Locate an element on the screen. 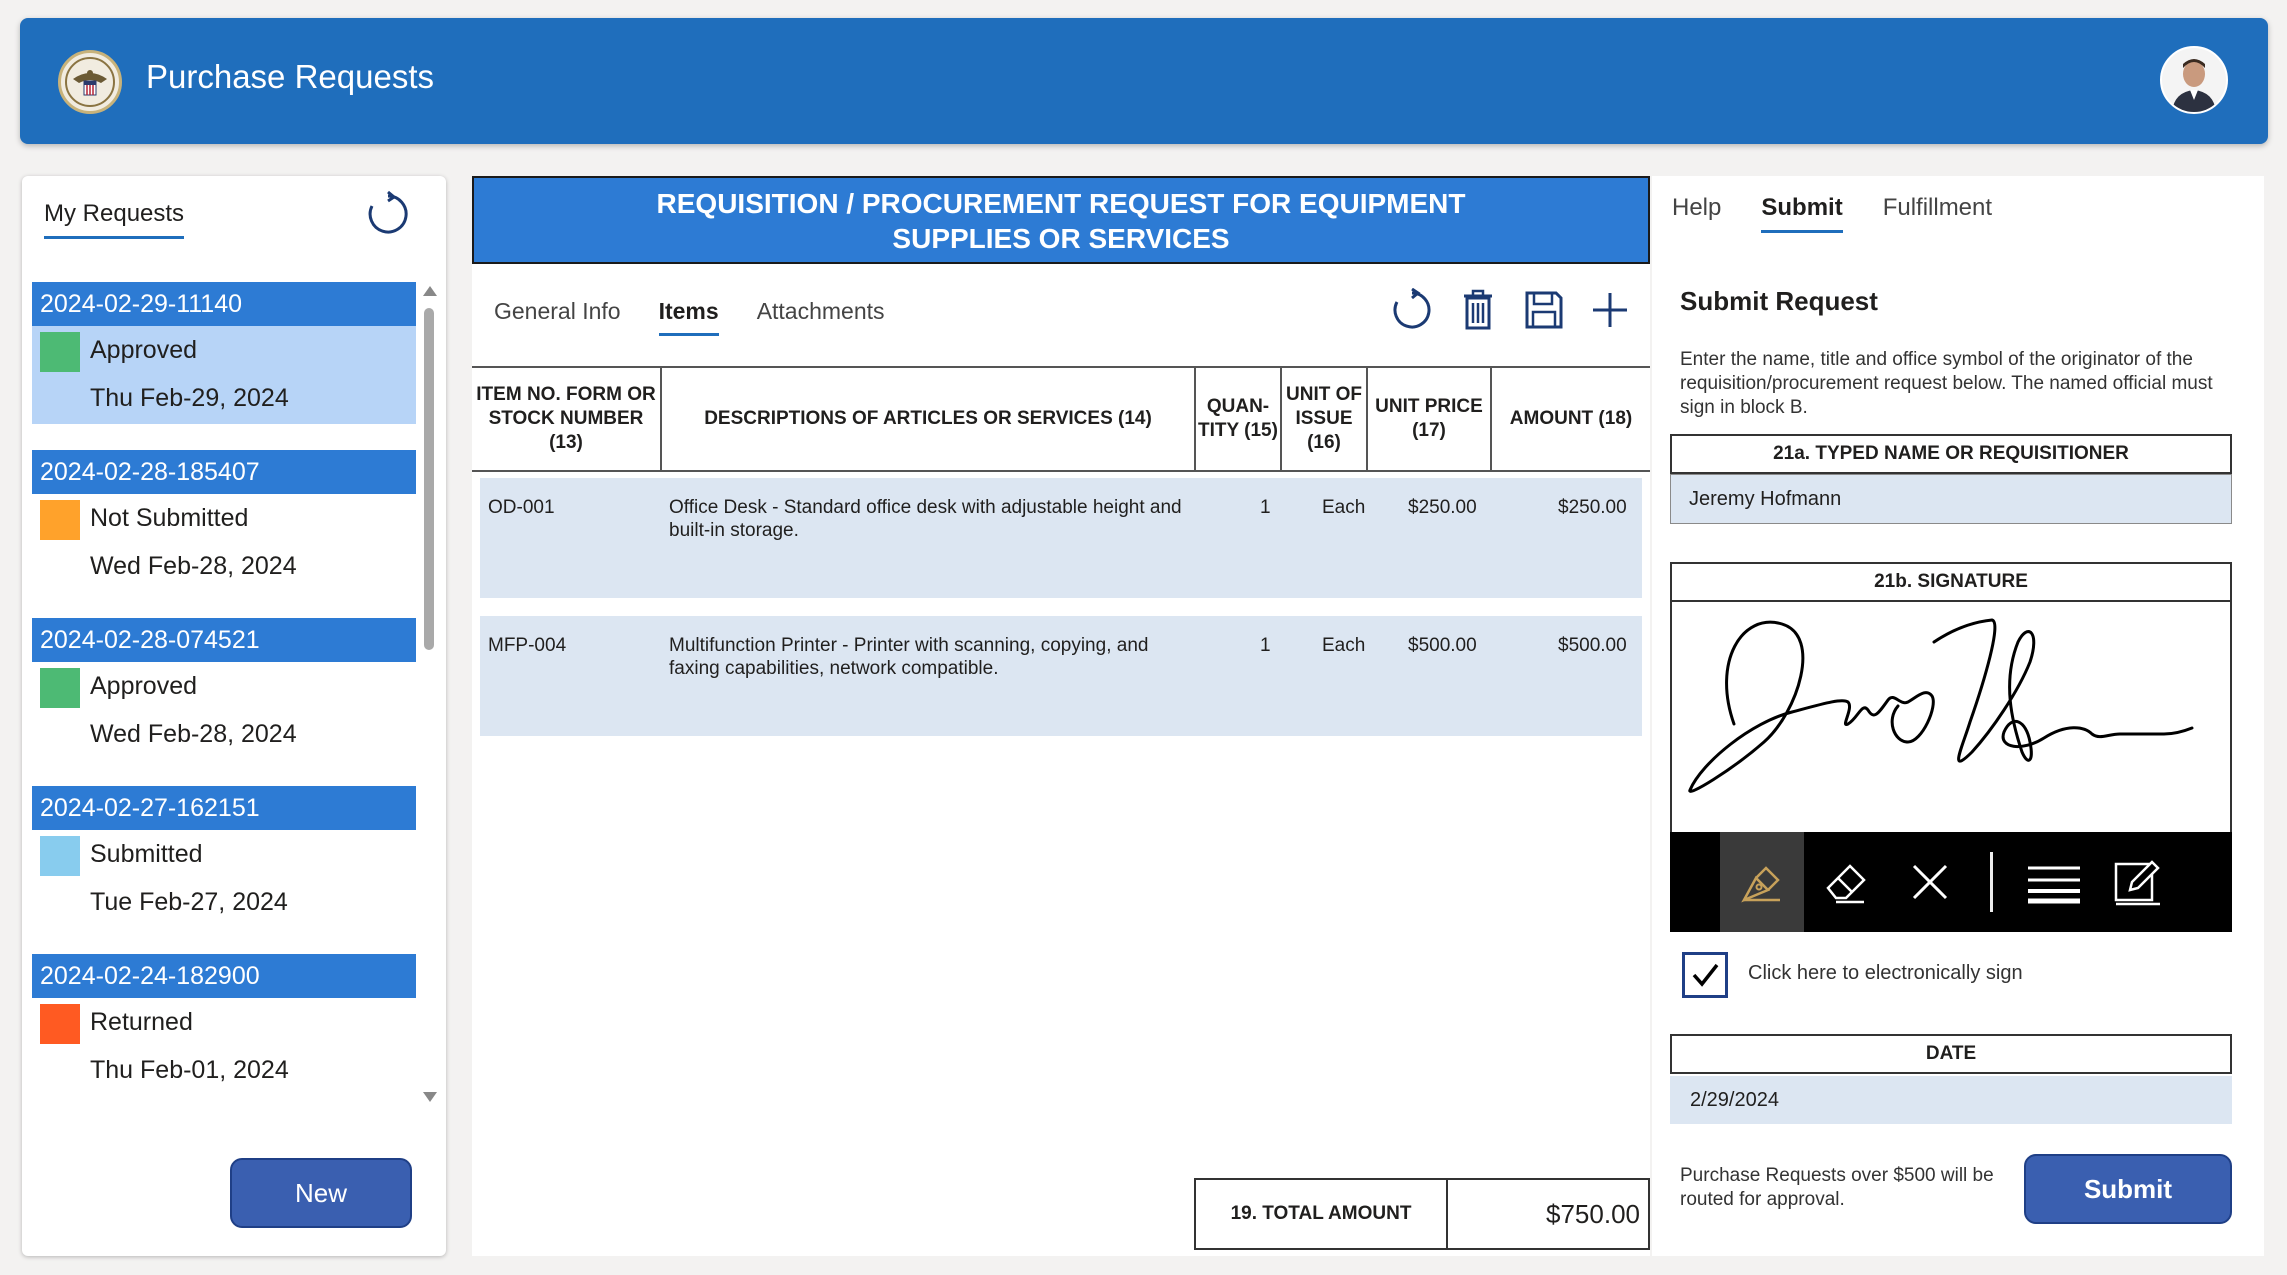 The width and height of the screenshot is (2287, 1275). date-field: 2/29/2024 is located at coordinates (1951, 1100).